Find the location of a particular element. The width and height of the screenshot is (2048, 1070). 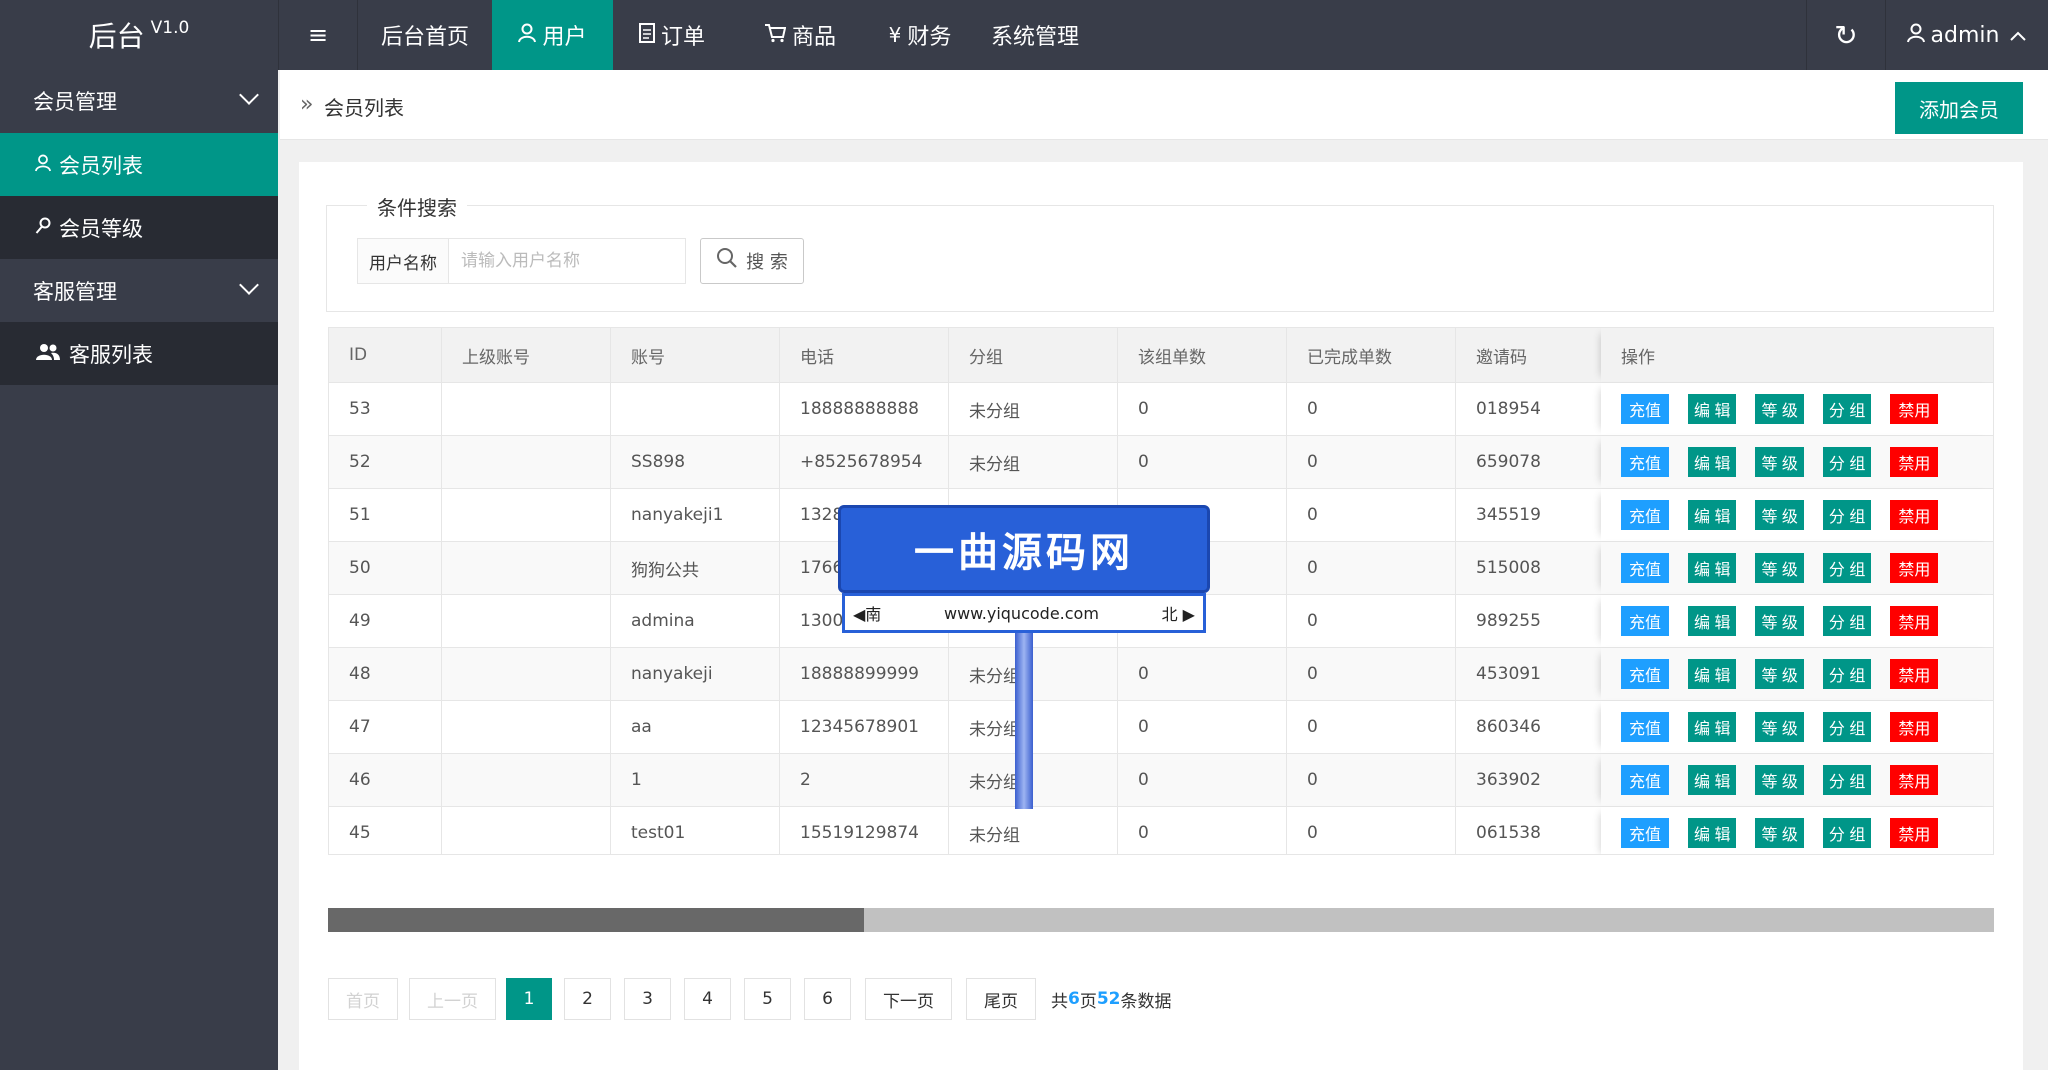

page-5-button: 5 is located at coordinates (767, 999).